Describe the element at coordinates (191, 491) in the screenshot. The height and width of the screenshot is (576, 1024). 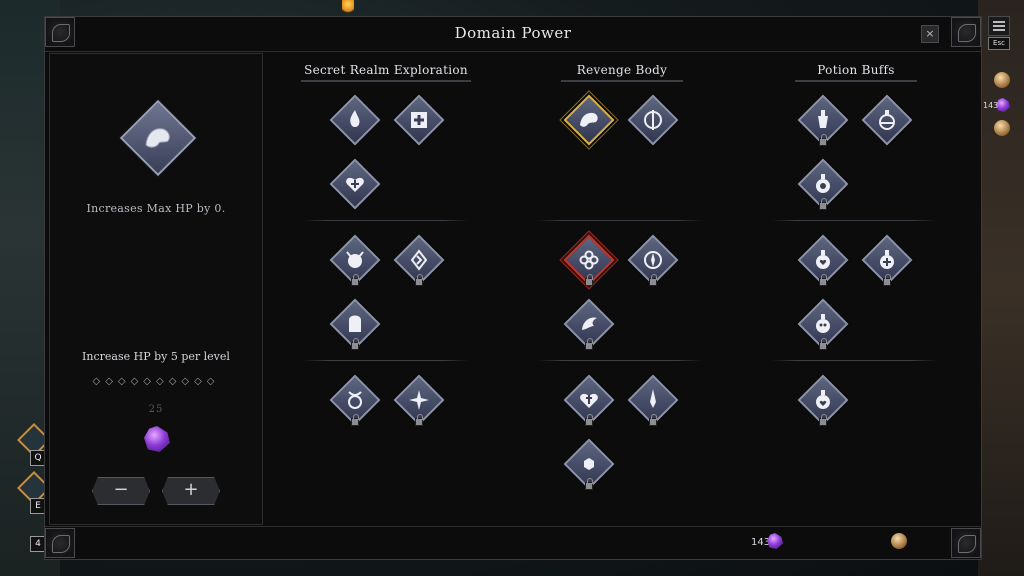
I see `increase-level-button: +` at that location.